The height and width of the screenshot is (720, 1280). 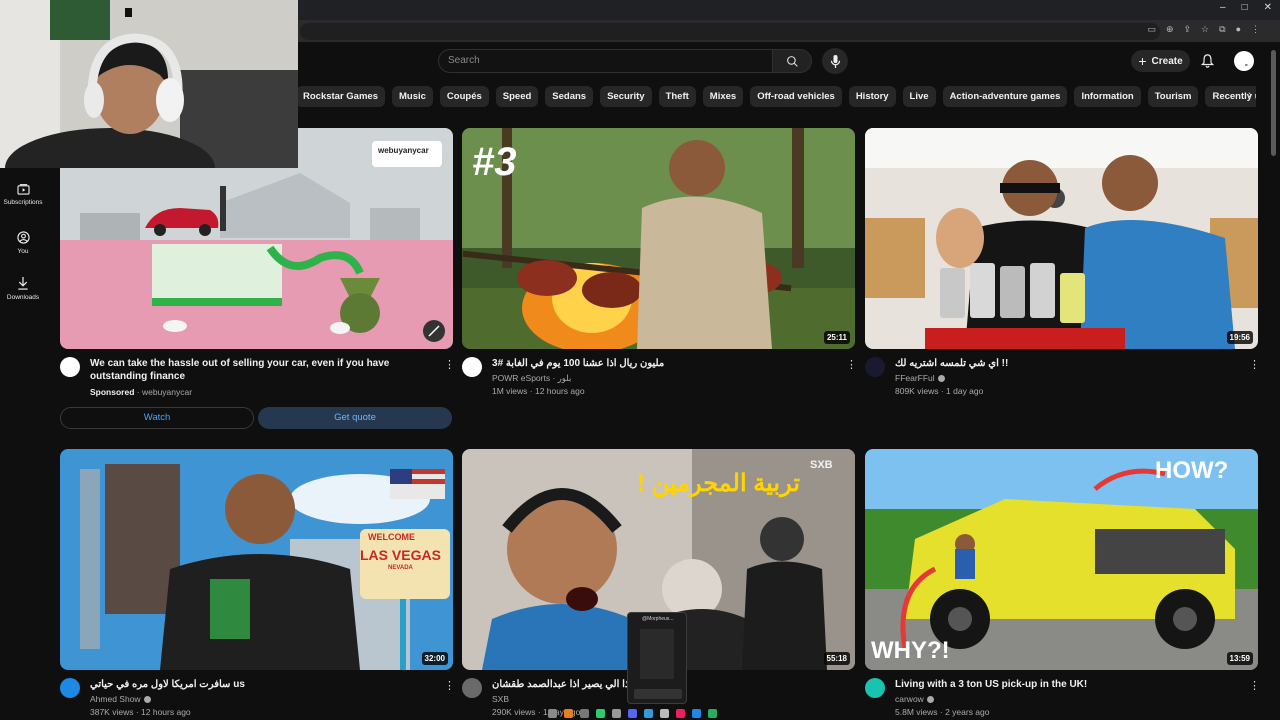 What do you see at coordinates (412, 96) in the screenshot?
I see `filter-chip: Music` at bounding box center [412, 96].